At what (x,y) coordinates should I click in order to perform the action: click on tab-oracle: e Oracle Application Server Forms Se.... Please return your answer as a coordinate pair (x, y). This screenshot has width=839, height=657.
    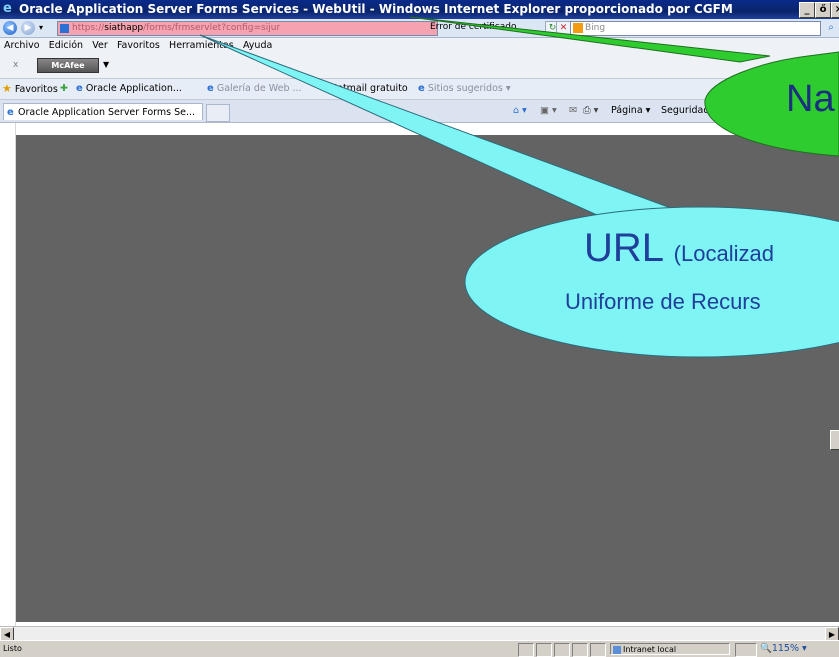
    Looking at the image, I should click on (103, 111).